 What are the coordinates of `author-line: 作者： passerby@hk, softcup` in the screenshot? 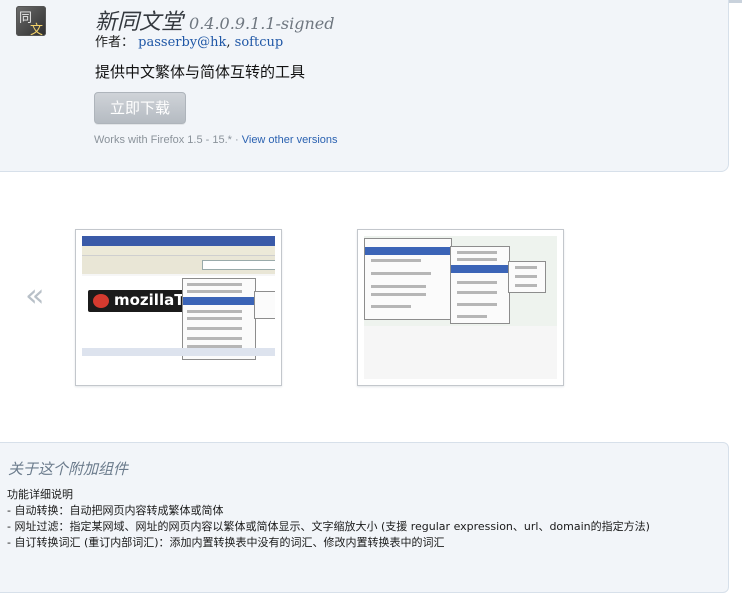 It's located at (189, 40).